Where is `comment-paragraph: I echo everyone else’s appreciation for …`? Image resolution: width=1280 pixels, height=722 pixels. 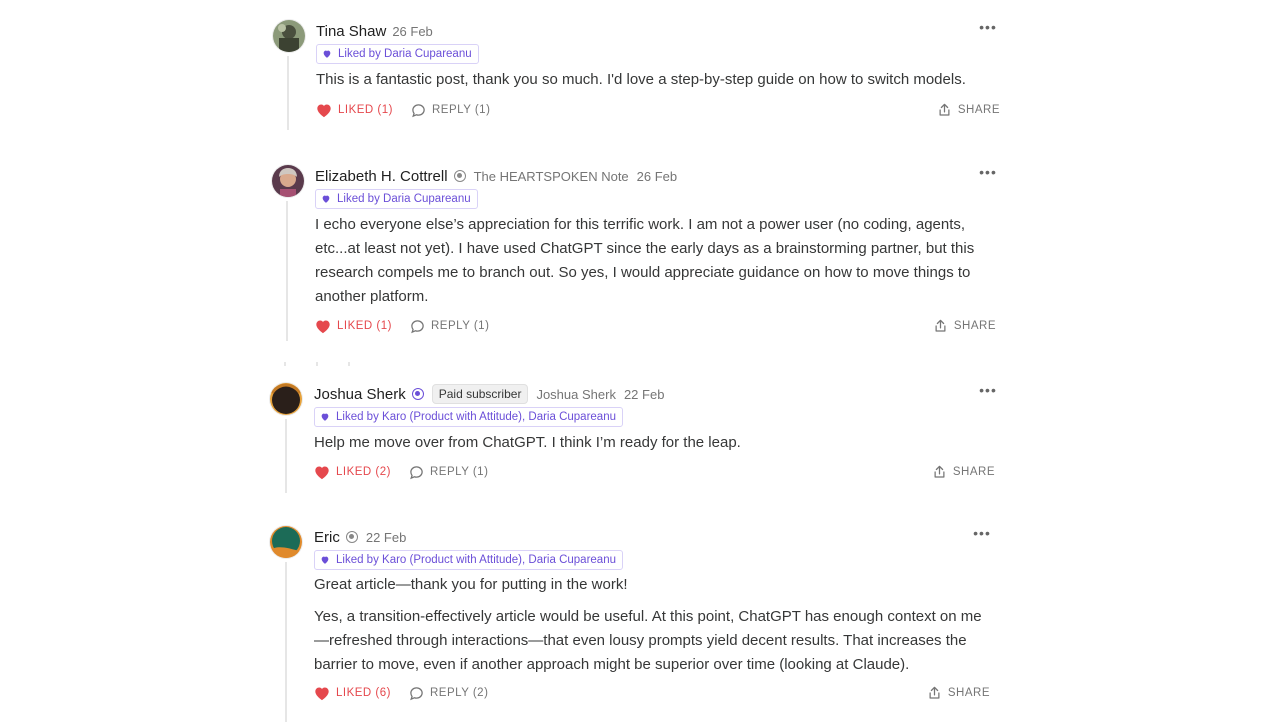 comment-paragraph: I echo everyone else’s appreciation for … is located at coordinates (645, 260).